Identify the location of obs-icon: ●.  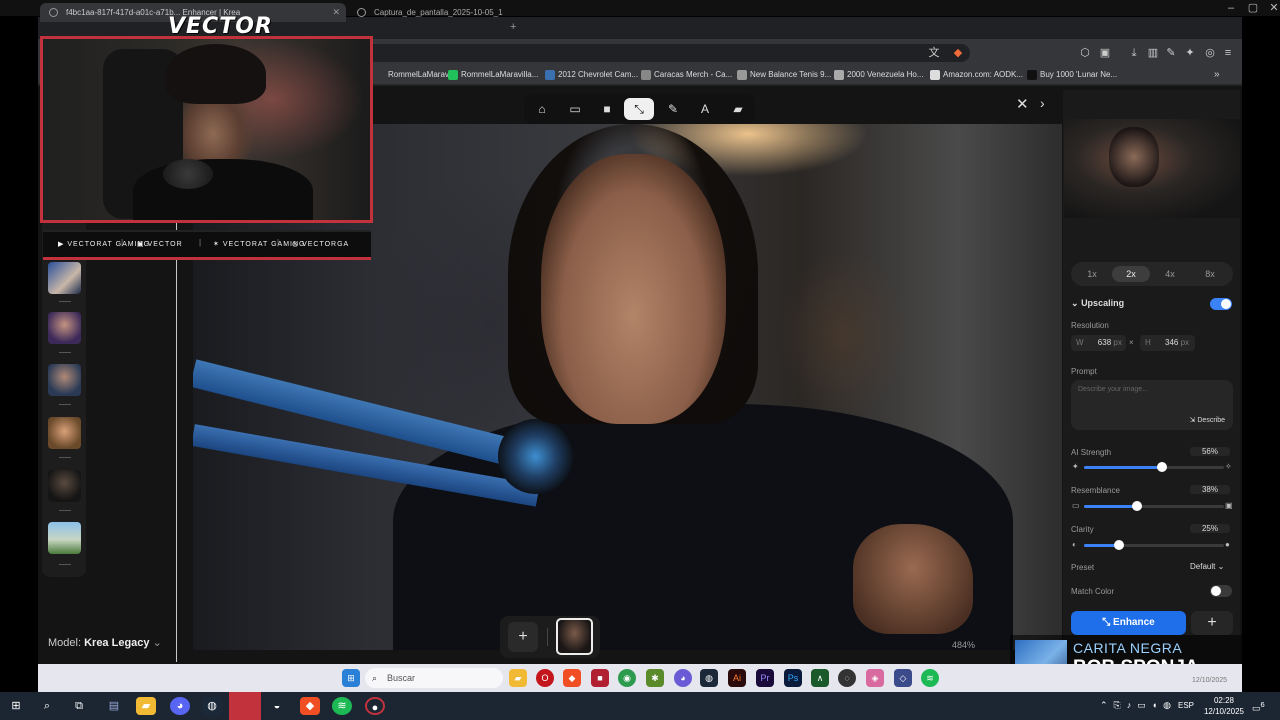
(375, 706).